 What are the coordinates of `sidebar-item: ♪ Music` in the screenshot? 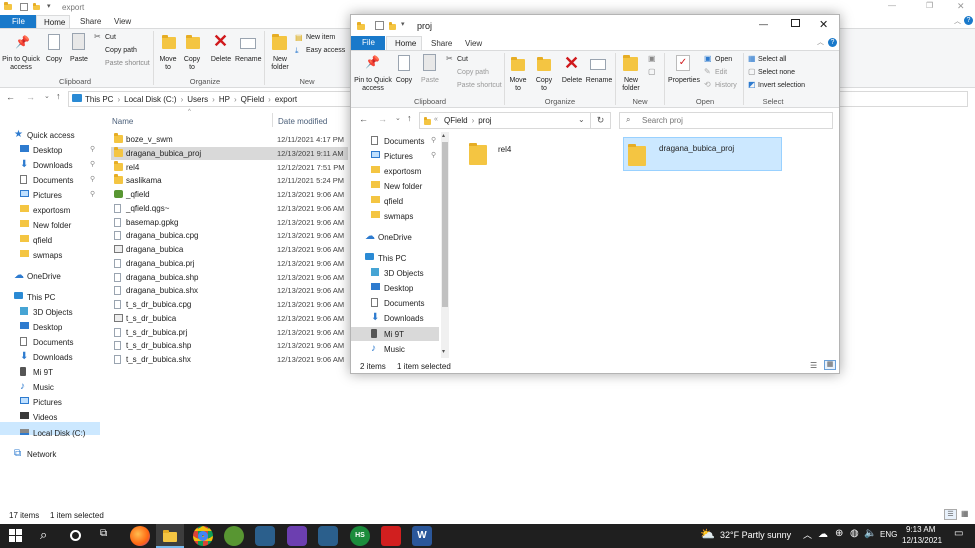 It's located at (60, 388).